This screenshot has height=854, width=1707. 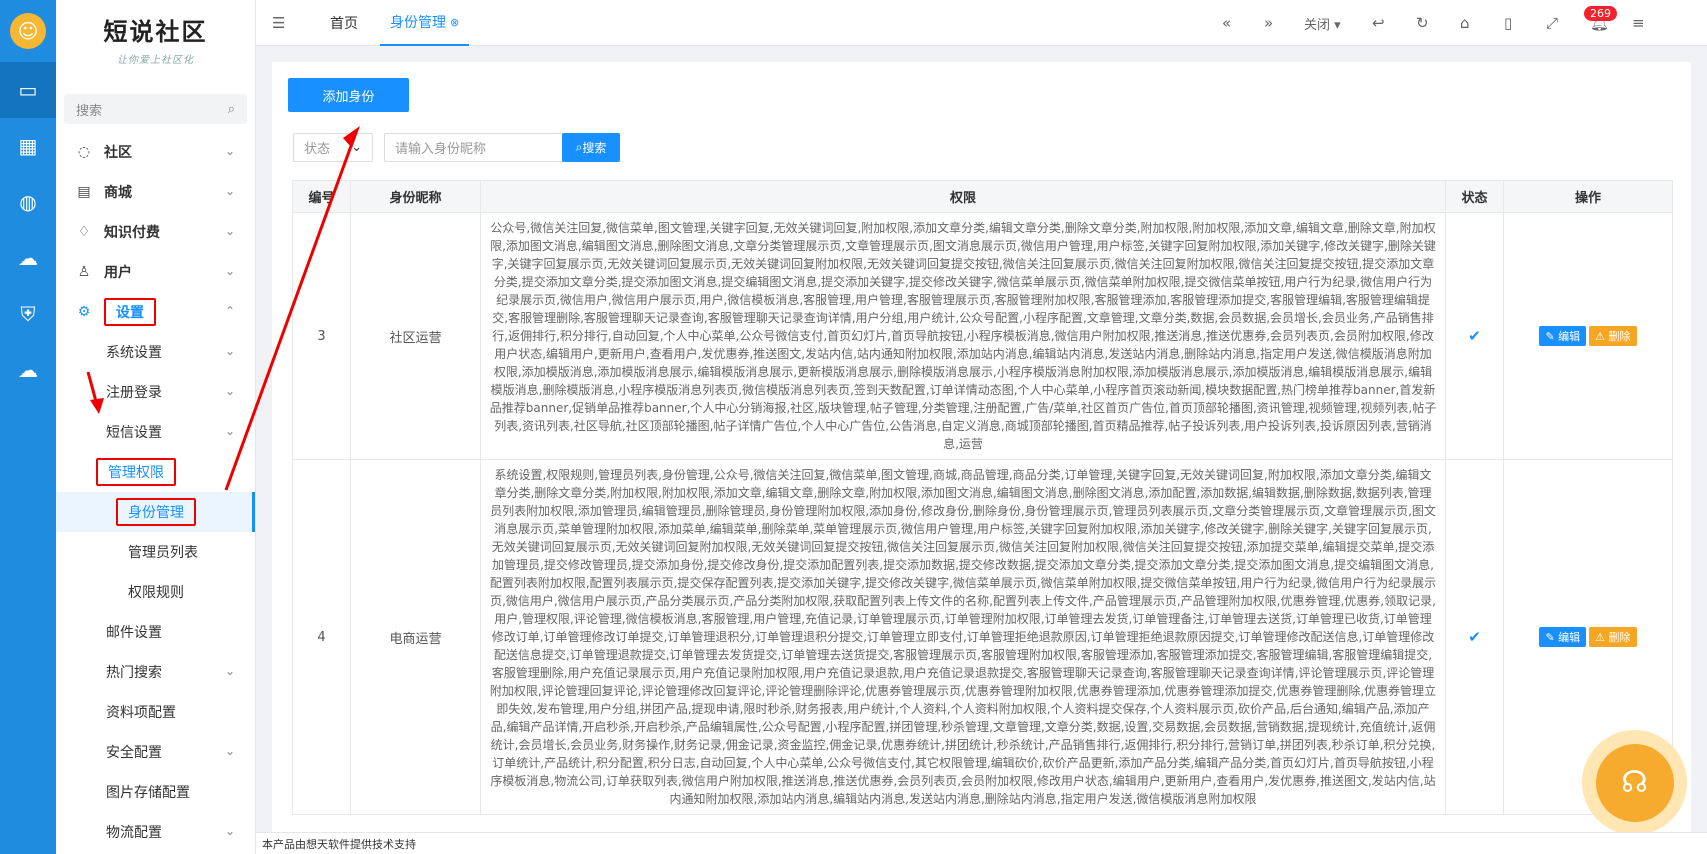 What do you see at coordinates (1552, 23) in the screenshot?
I see `fullscreen-icon: ⤢` at bounding box center [1552, 23].